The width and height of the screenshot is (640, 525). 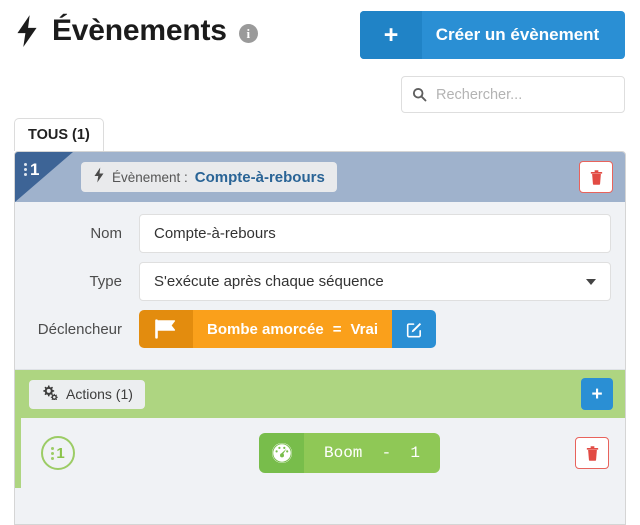 What do you see at coordinates (248, 33) in the screenshot?
I see `info-icon: i` at bounding box center [248, 33].